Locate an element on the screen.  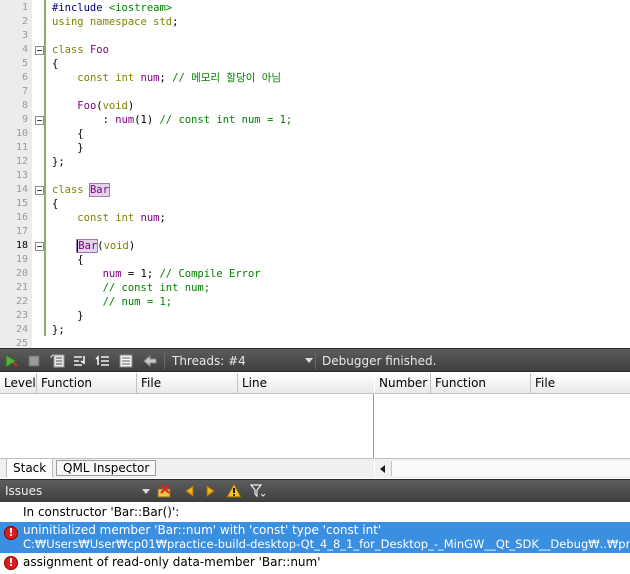
threads-pane: Number Function File is located at coordinates (502, 425).